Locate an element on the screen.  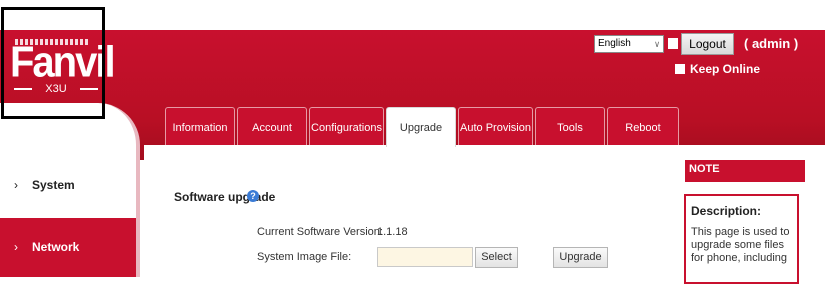
tab-reboot-phone: Reboot Phone is located at coordinates (643, 140).